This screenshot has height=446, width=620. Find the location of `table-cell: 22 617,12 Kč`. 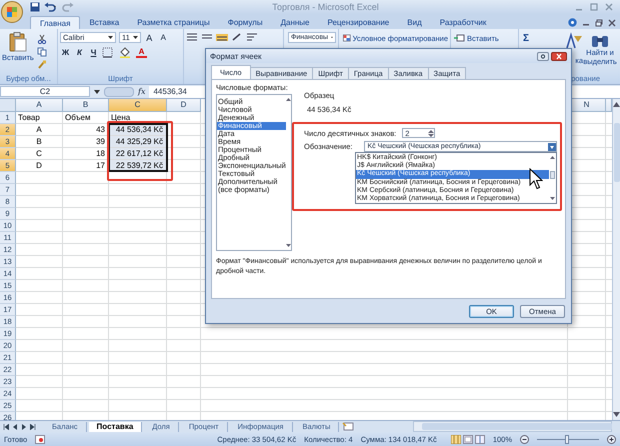

table-cell: 22 617,12 Kč is located at coordinates (137, 153).